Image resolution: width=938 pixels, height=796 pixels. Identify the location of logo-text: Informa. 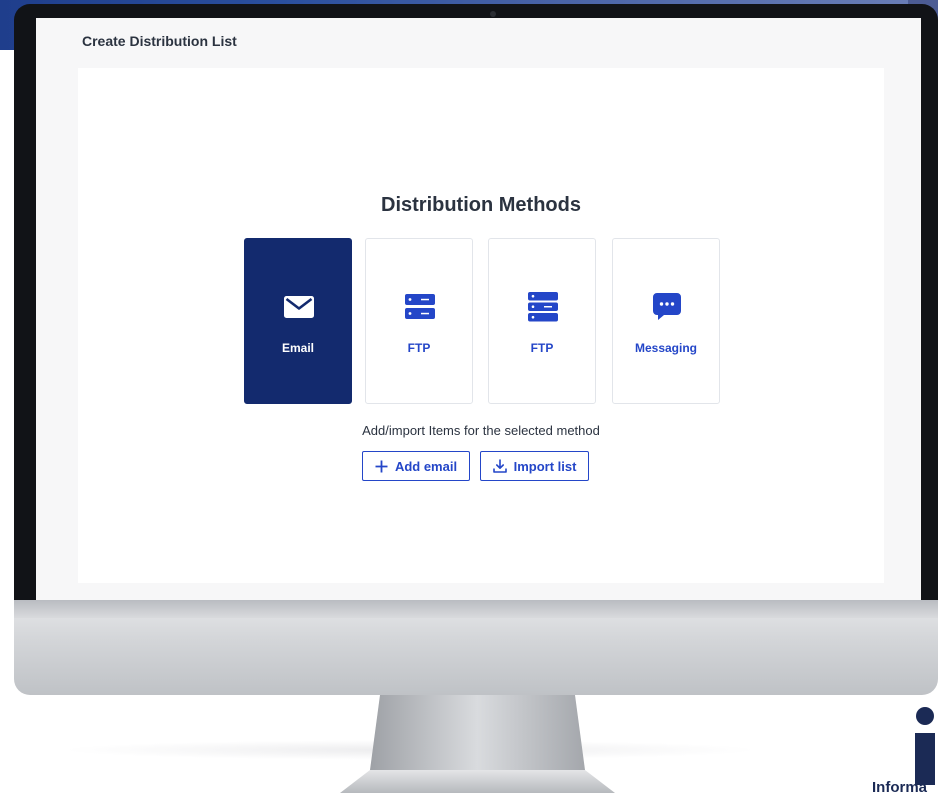
(900, 787).